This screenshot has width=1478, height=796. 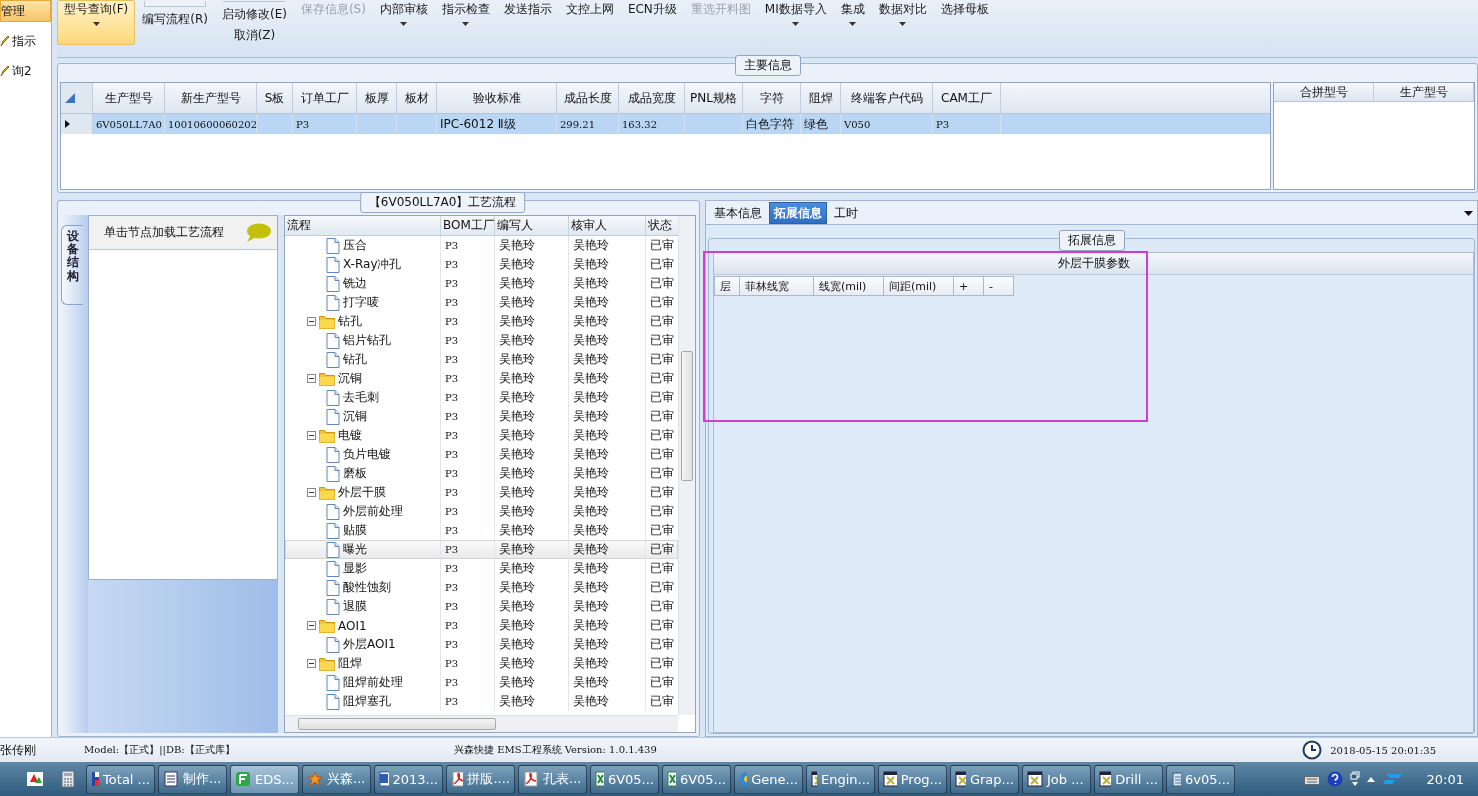 I want to click on toolbar-button: 型号查询(F), so click(x=96, y=22).